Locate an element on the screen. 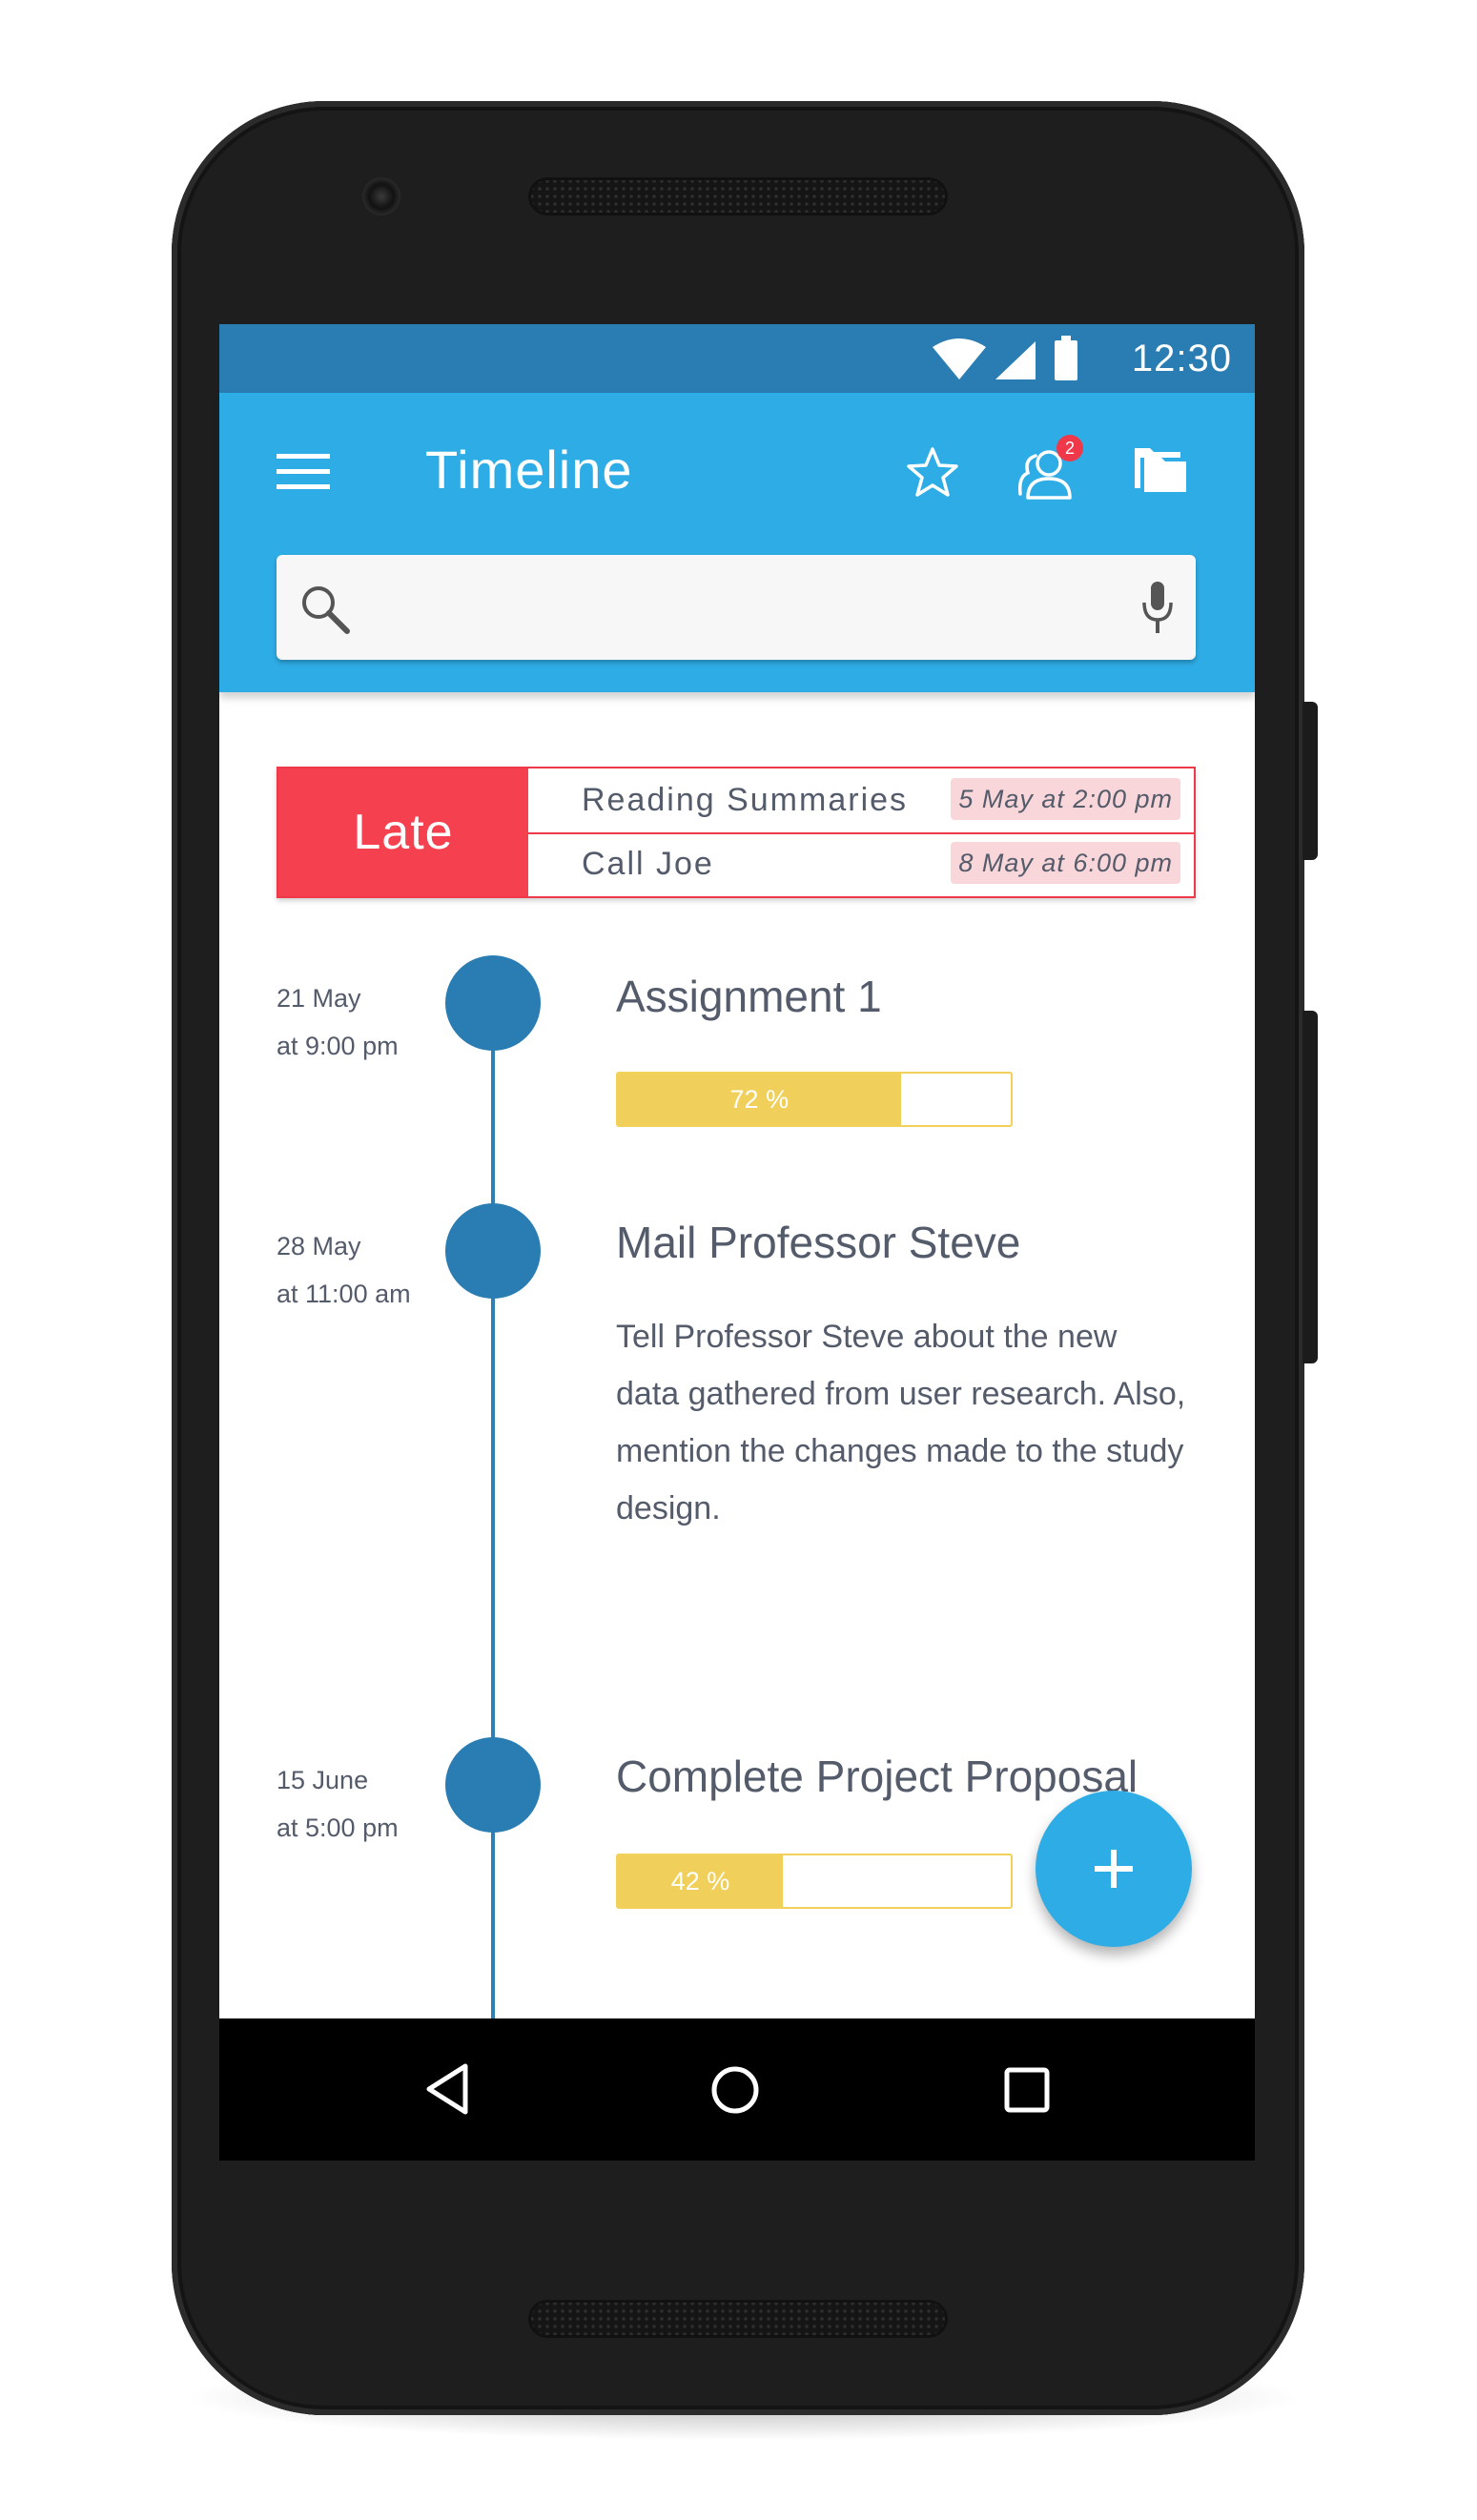 The image size is (1477, 2520). volume-button is located at coordinates (1311, 1187).